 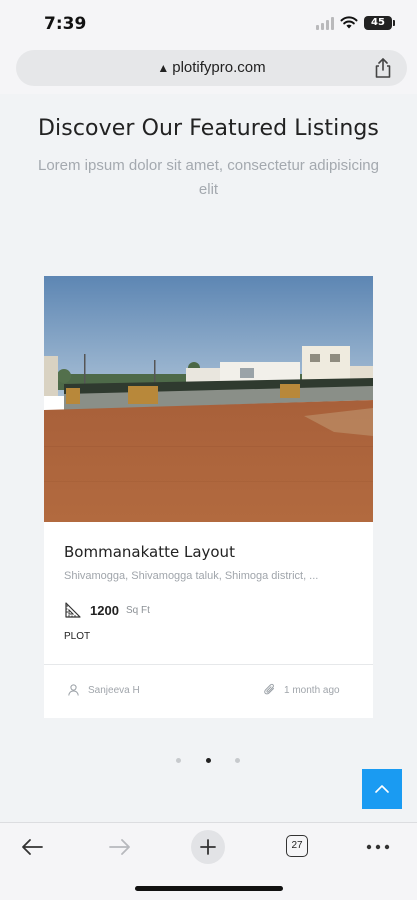 I want to click on status-time: 7:39, so click(x=65, y=24).